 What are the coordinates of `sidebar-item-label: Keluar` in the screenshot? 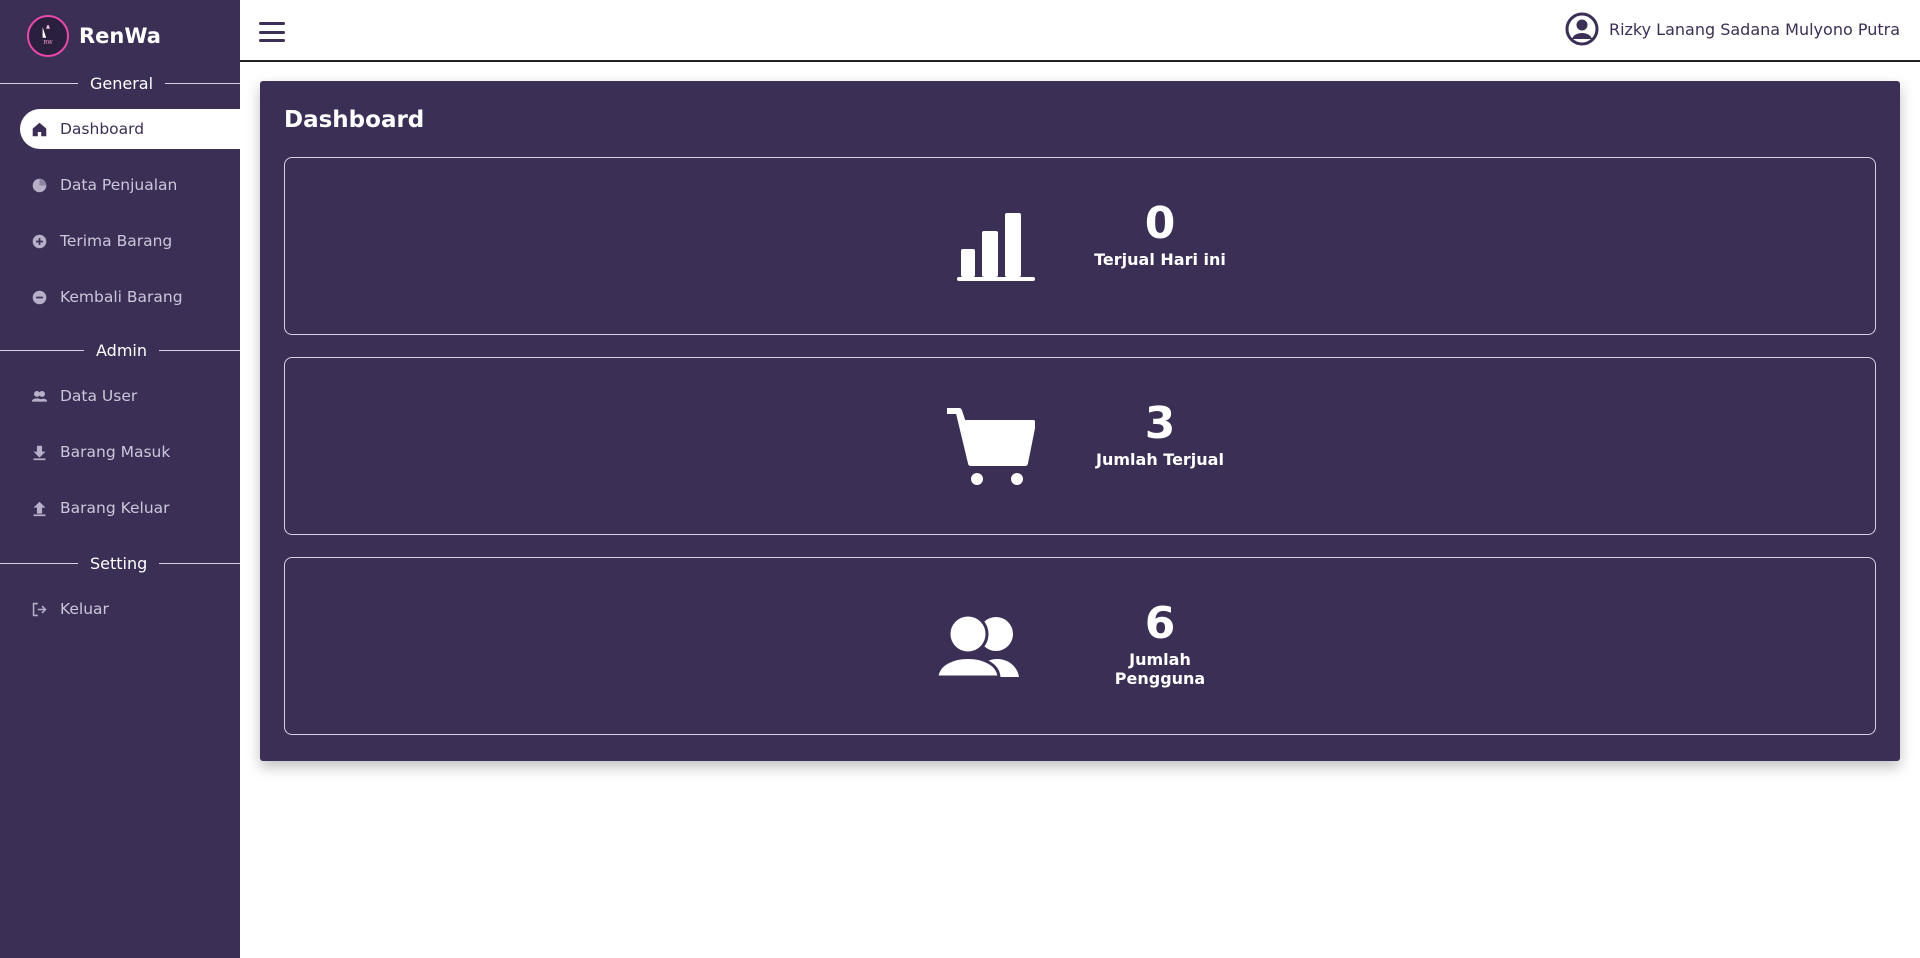 It's located at (84, 609).